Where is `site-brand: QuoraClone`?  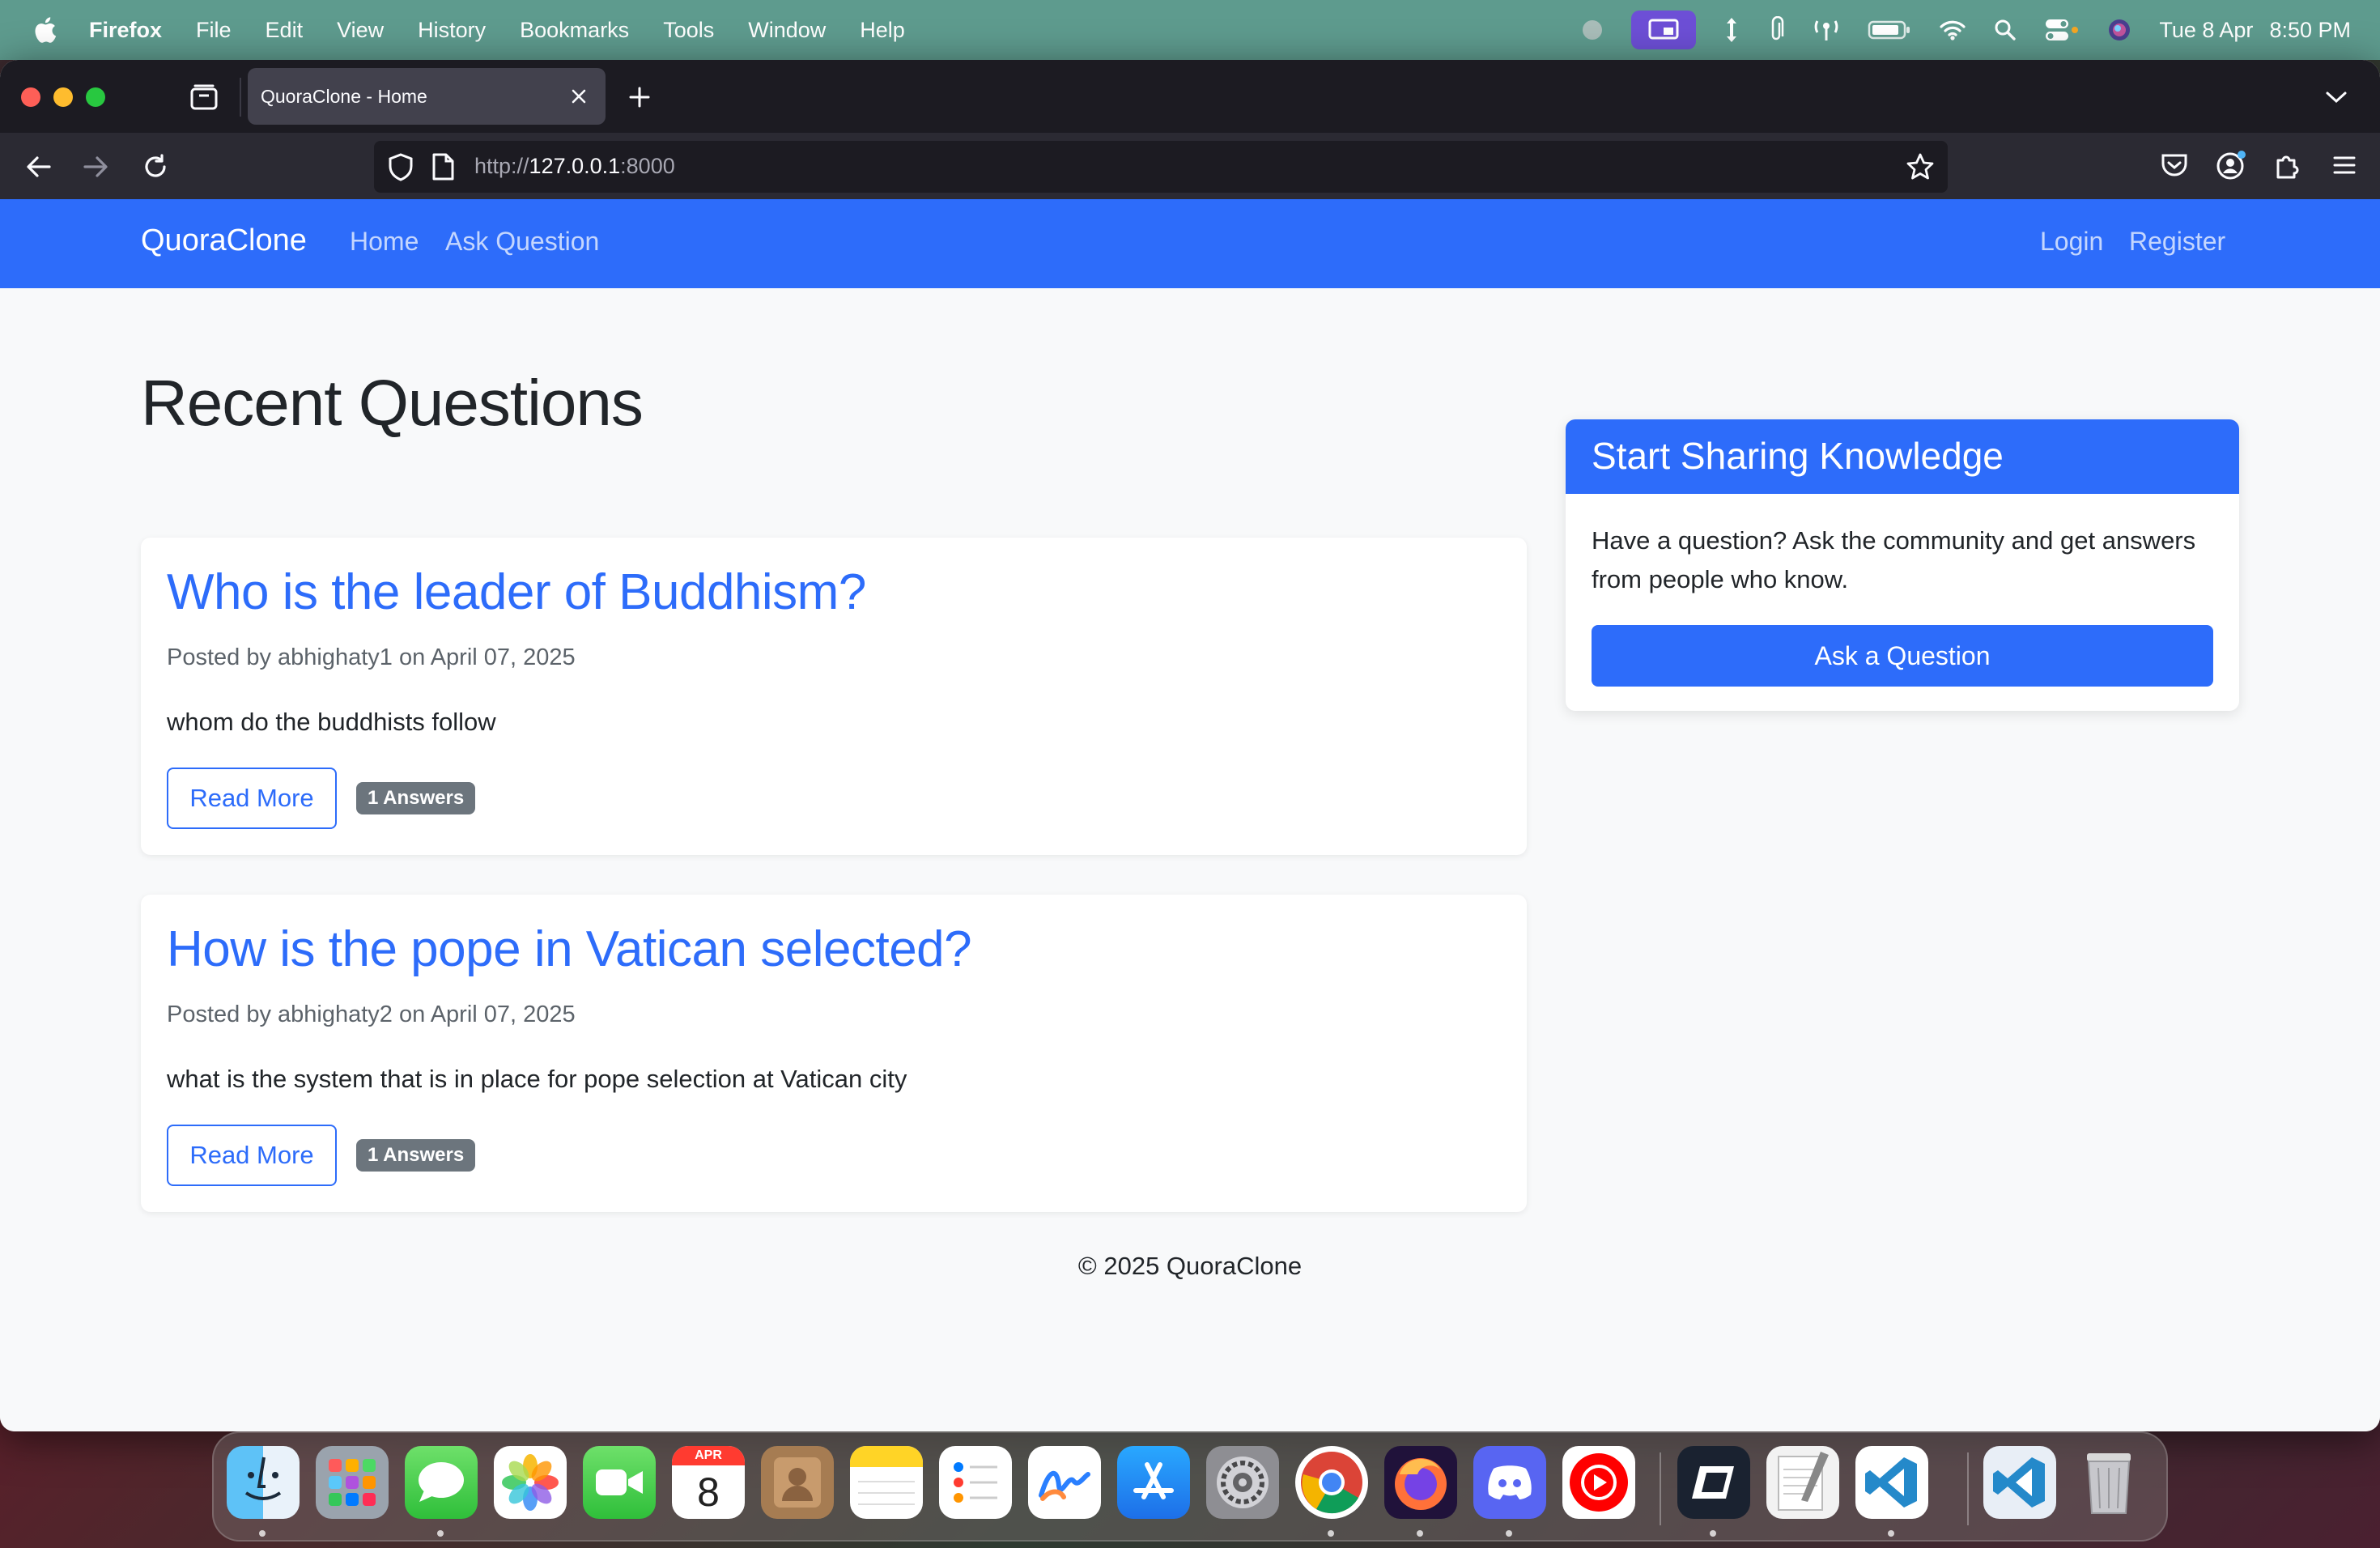
site-brand: QuoraClone is located at coordinates (224, 240).